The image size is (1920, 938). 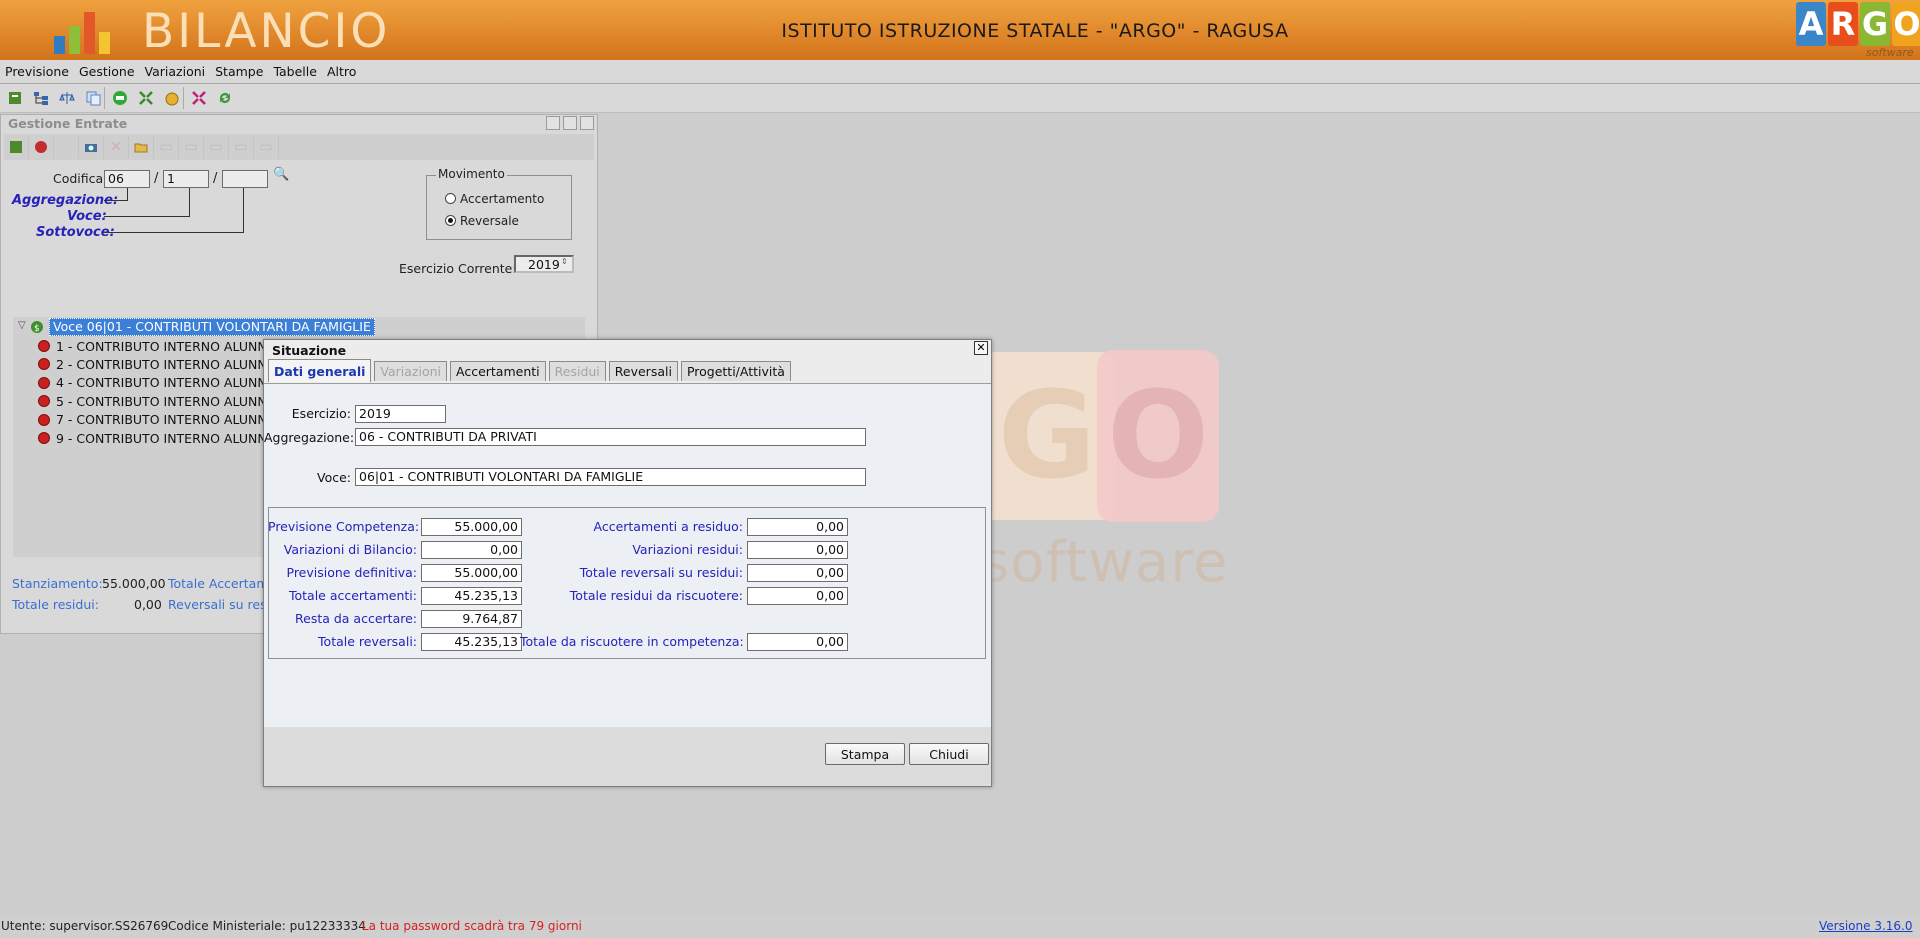 I want to click on reversale-radio, so click(x=450, y=220).